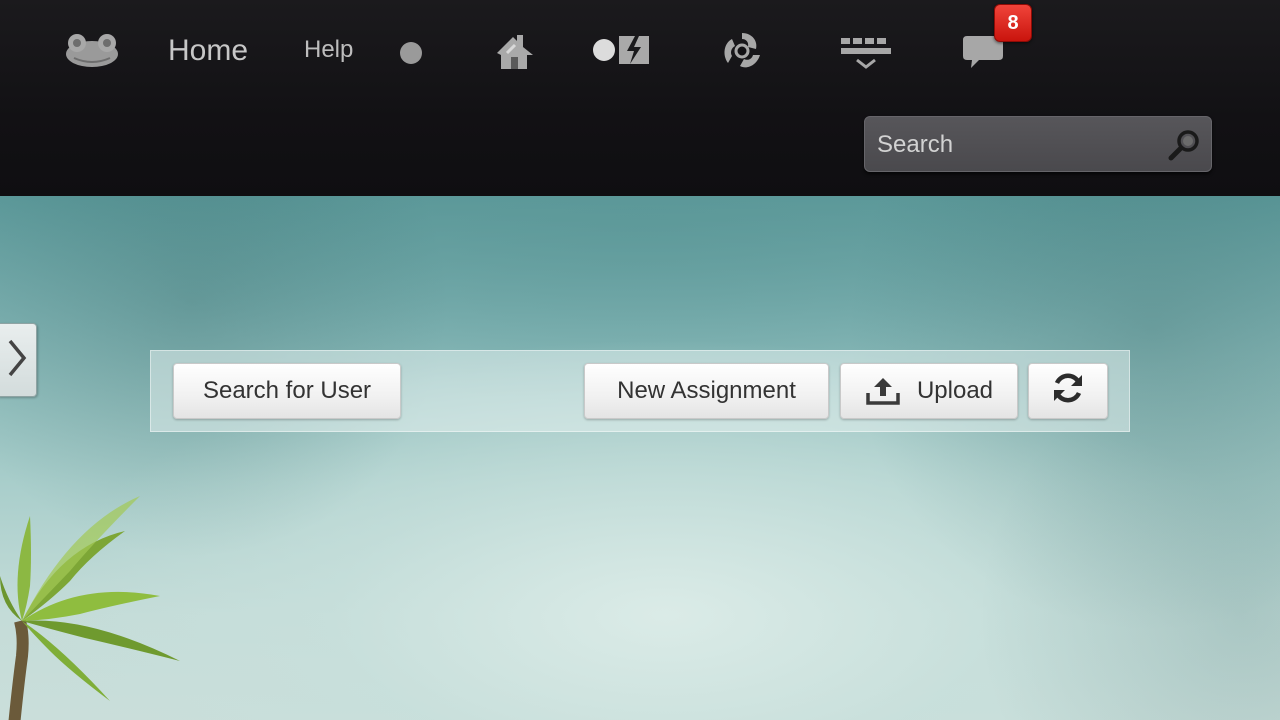  I want to click on frog-logo-icon, so click(92, 51).